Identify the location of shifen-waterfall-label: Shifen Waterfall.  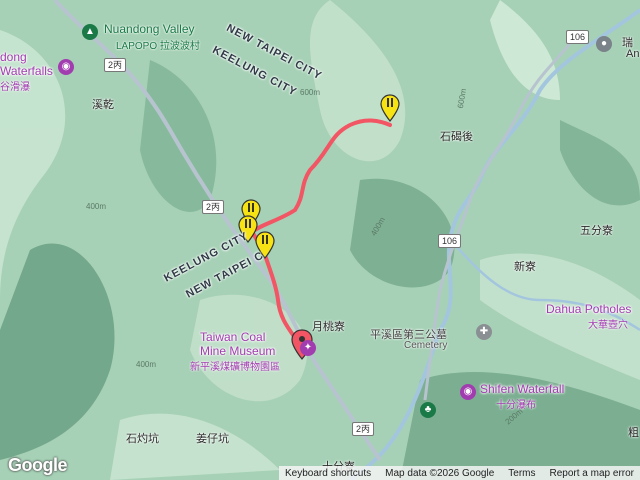
(522, 389).